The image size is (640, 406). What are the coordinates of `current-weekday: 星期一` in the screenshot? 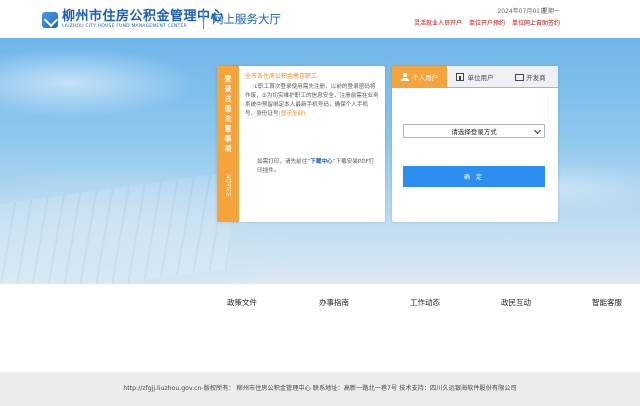 It's located at (550, 11).